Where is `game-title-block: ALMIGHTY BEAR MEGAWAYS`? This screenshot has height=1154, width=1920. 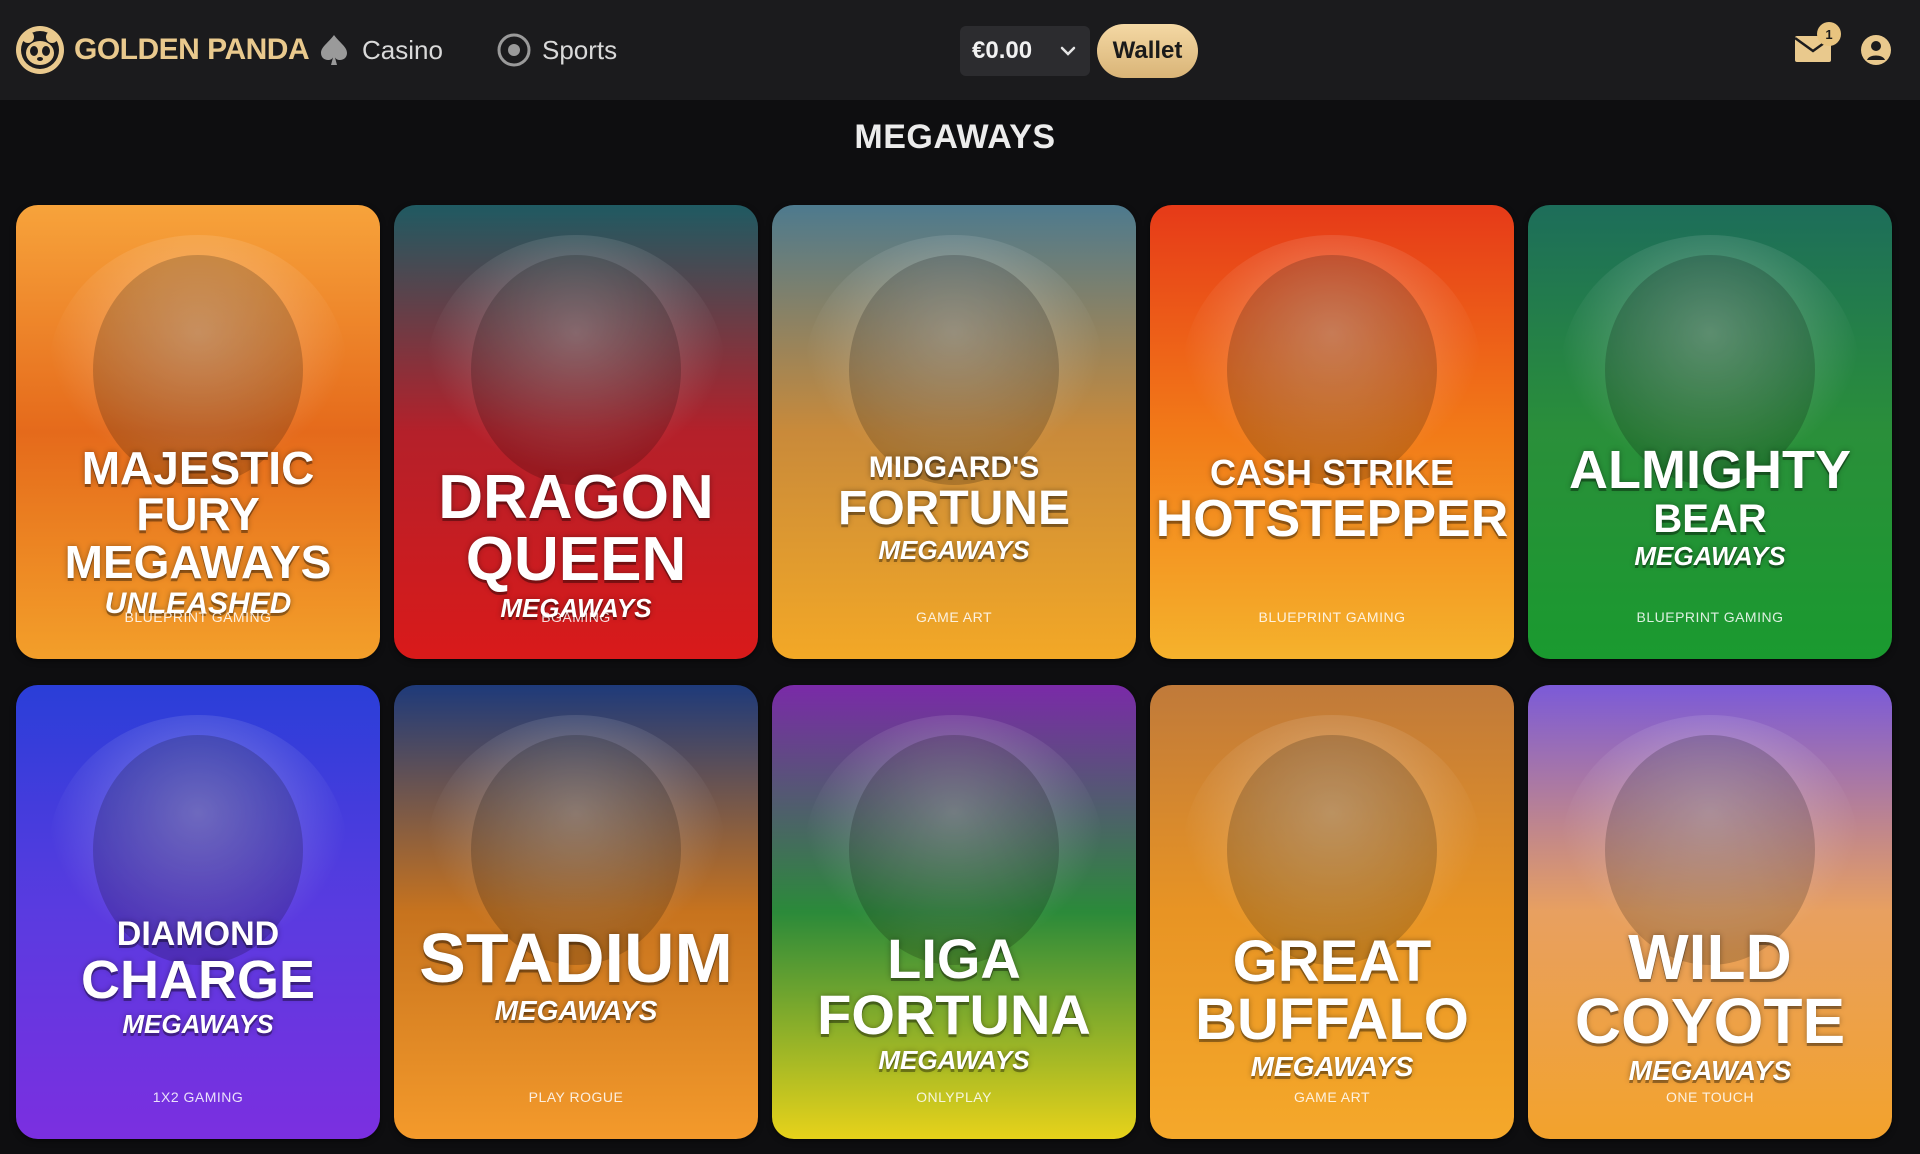 game-title-block: ALMIGHTY BEAR MEGAWAYS is located at coordinates (1710, 506).